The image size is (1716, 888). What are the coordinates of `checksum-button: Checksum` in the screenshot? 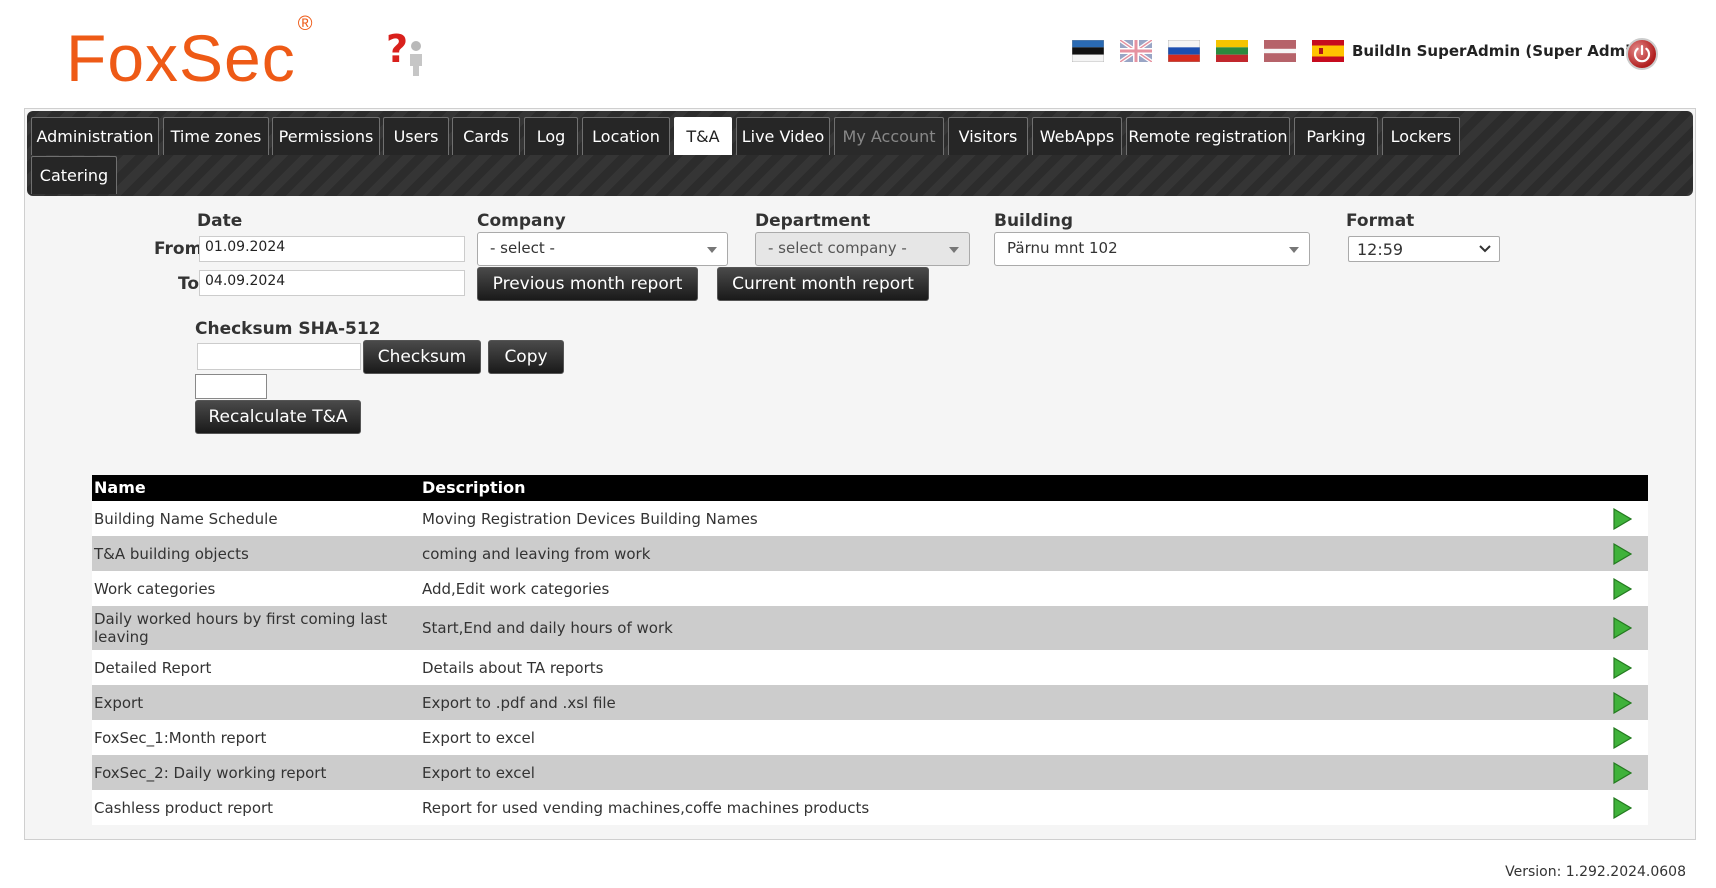 It's located at (422, 357).